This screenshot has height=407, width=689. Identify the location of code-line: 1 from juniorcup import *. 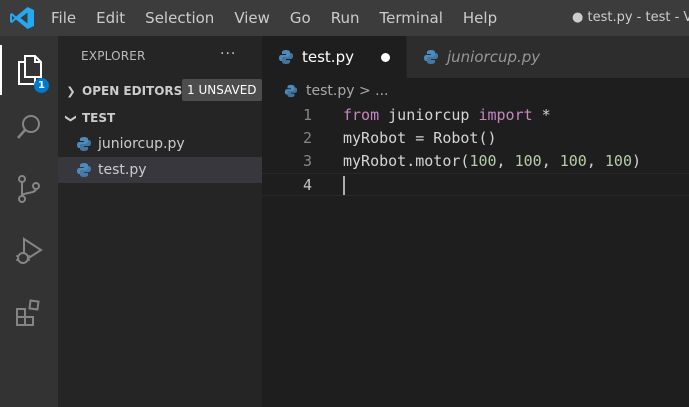
(475, 115).